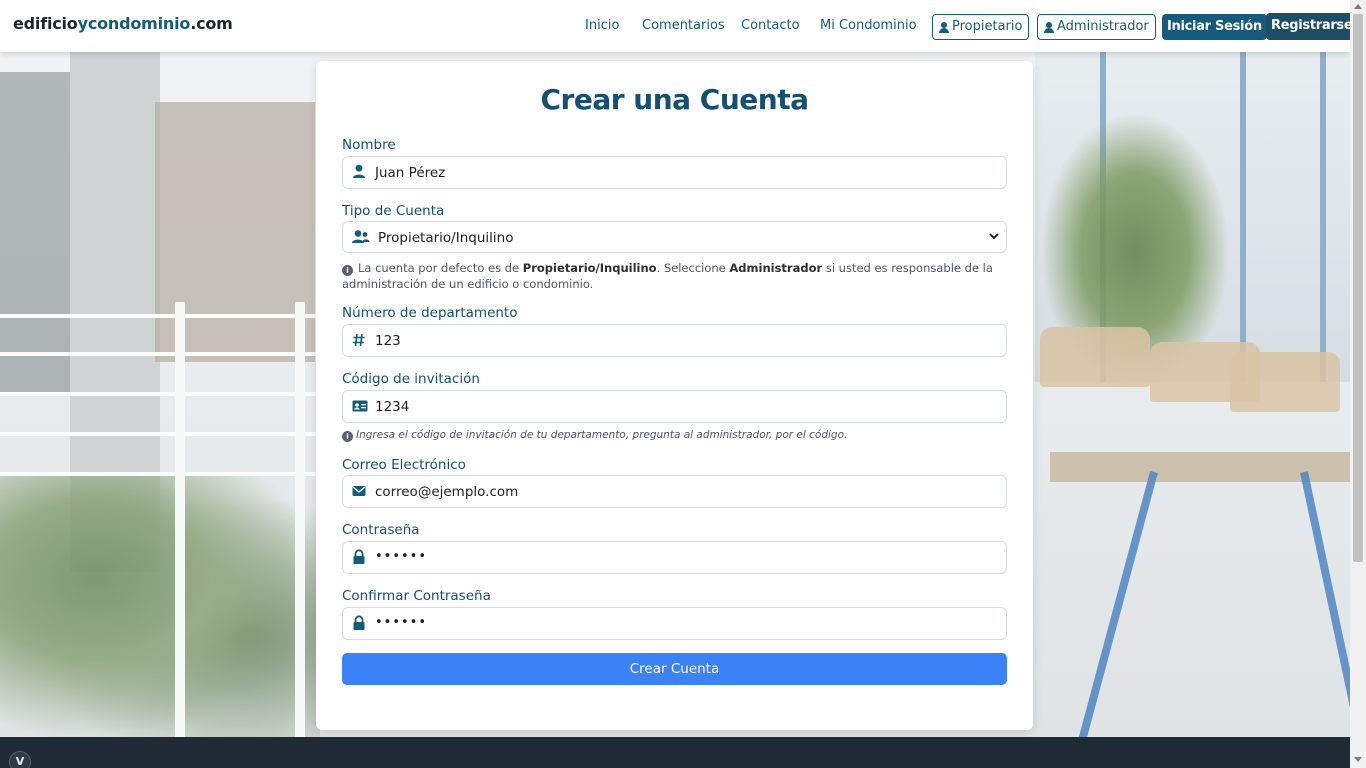 This screenshot has height=768, width=1366. What do you see at coordinates (360, 406) in the screenshot?
I see `id-card-icon` at bounding box center [360, 406].